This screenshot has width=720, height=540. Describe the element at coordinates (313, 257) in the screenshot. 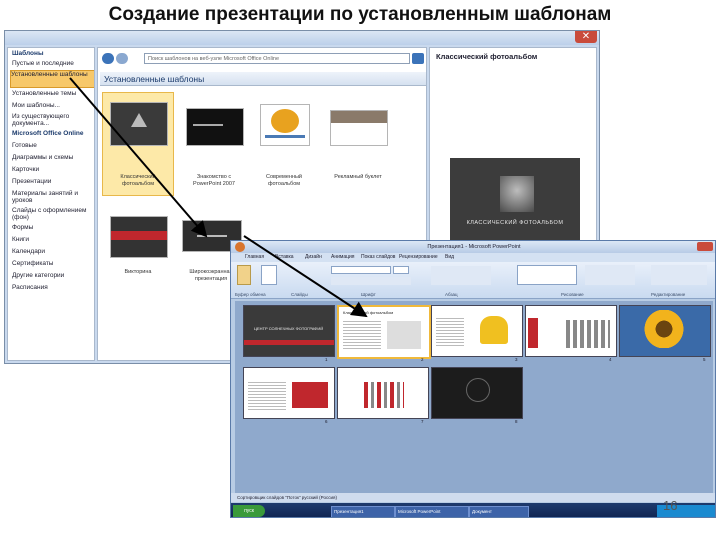

I see `tab-design: Дизайн` at that location.